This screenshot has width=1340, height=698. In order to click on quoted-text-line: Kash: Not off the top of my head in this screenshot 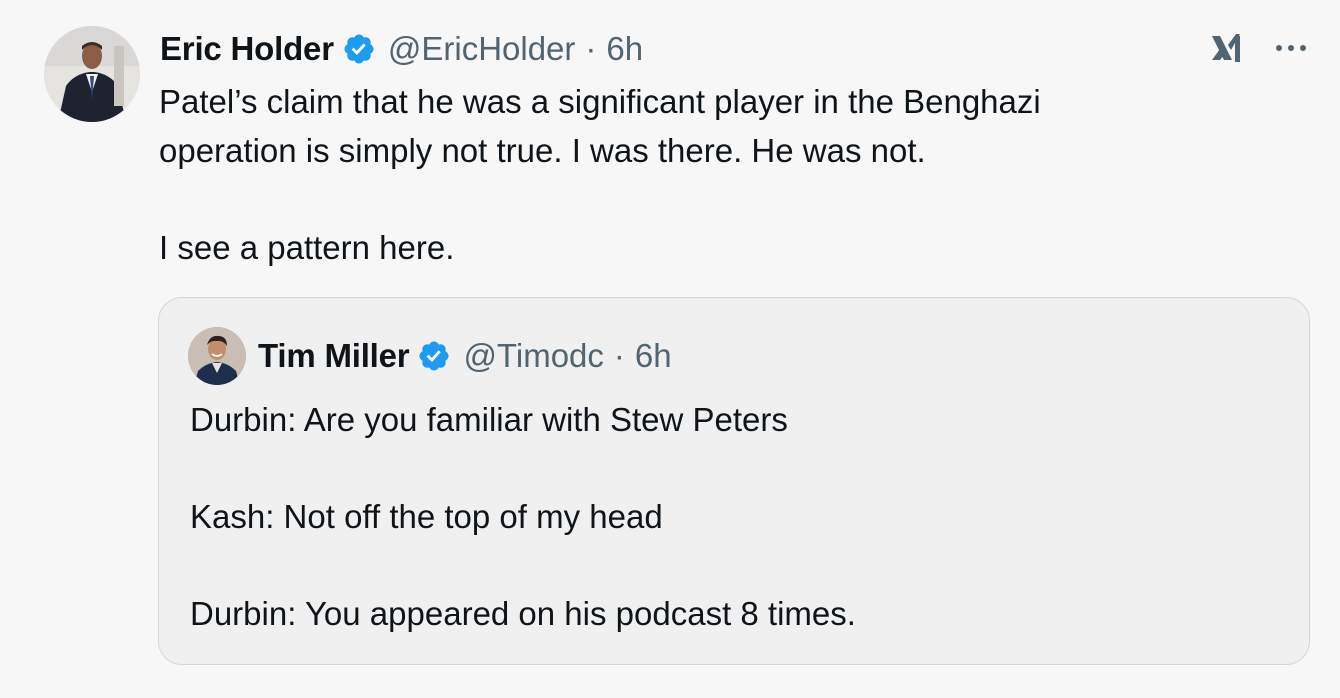, I will do `click(426, 516)`.